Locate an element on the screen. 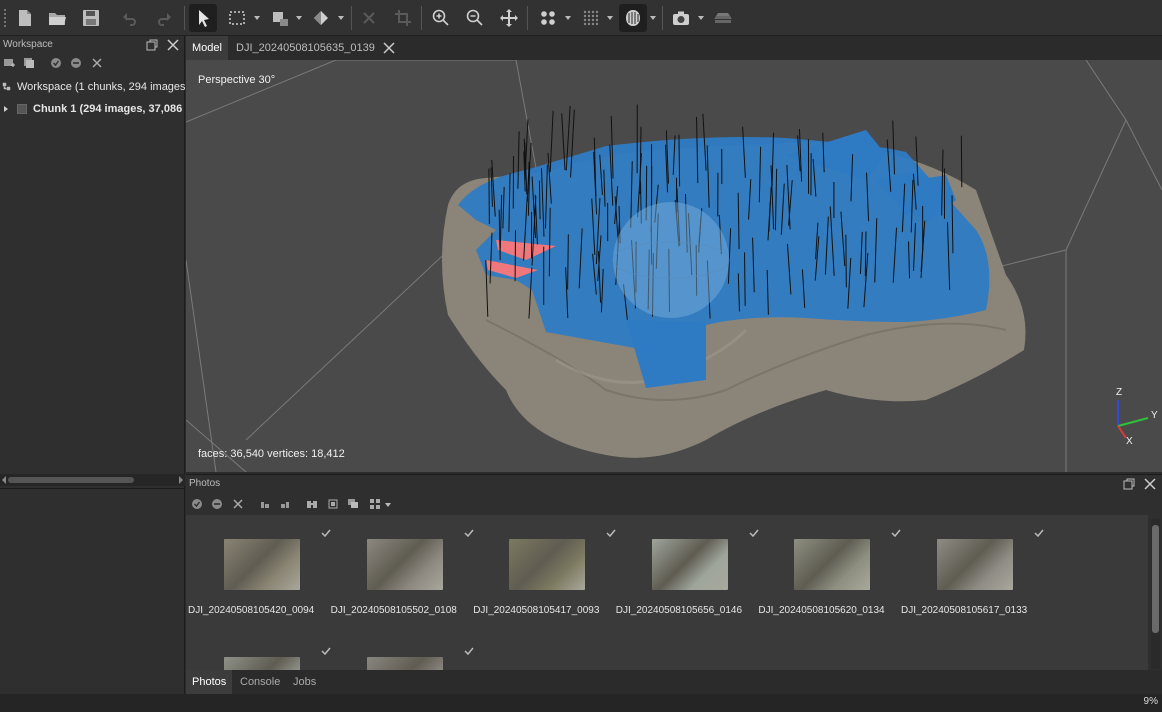 This screenshot has height=712, width=1162. status-bar: 9% is located at coordinates (581, 703).